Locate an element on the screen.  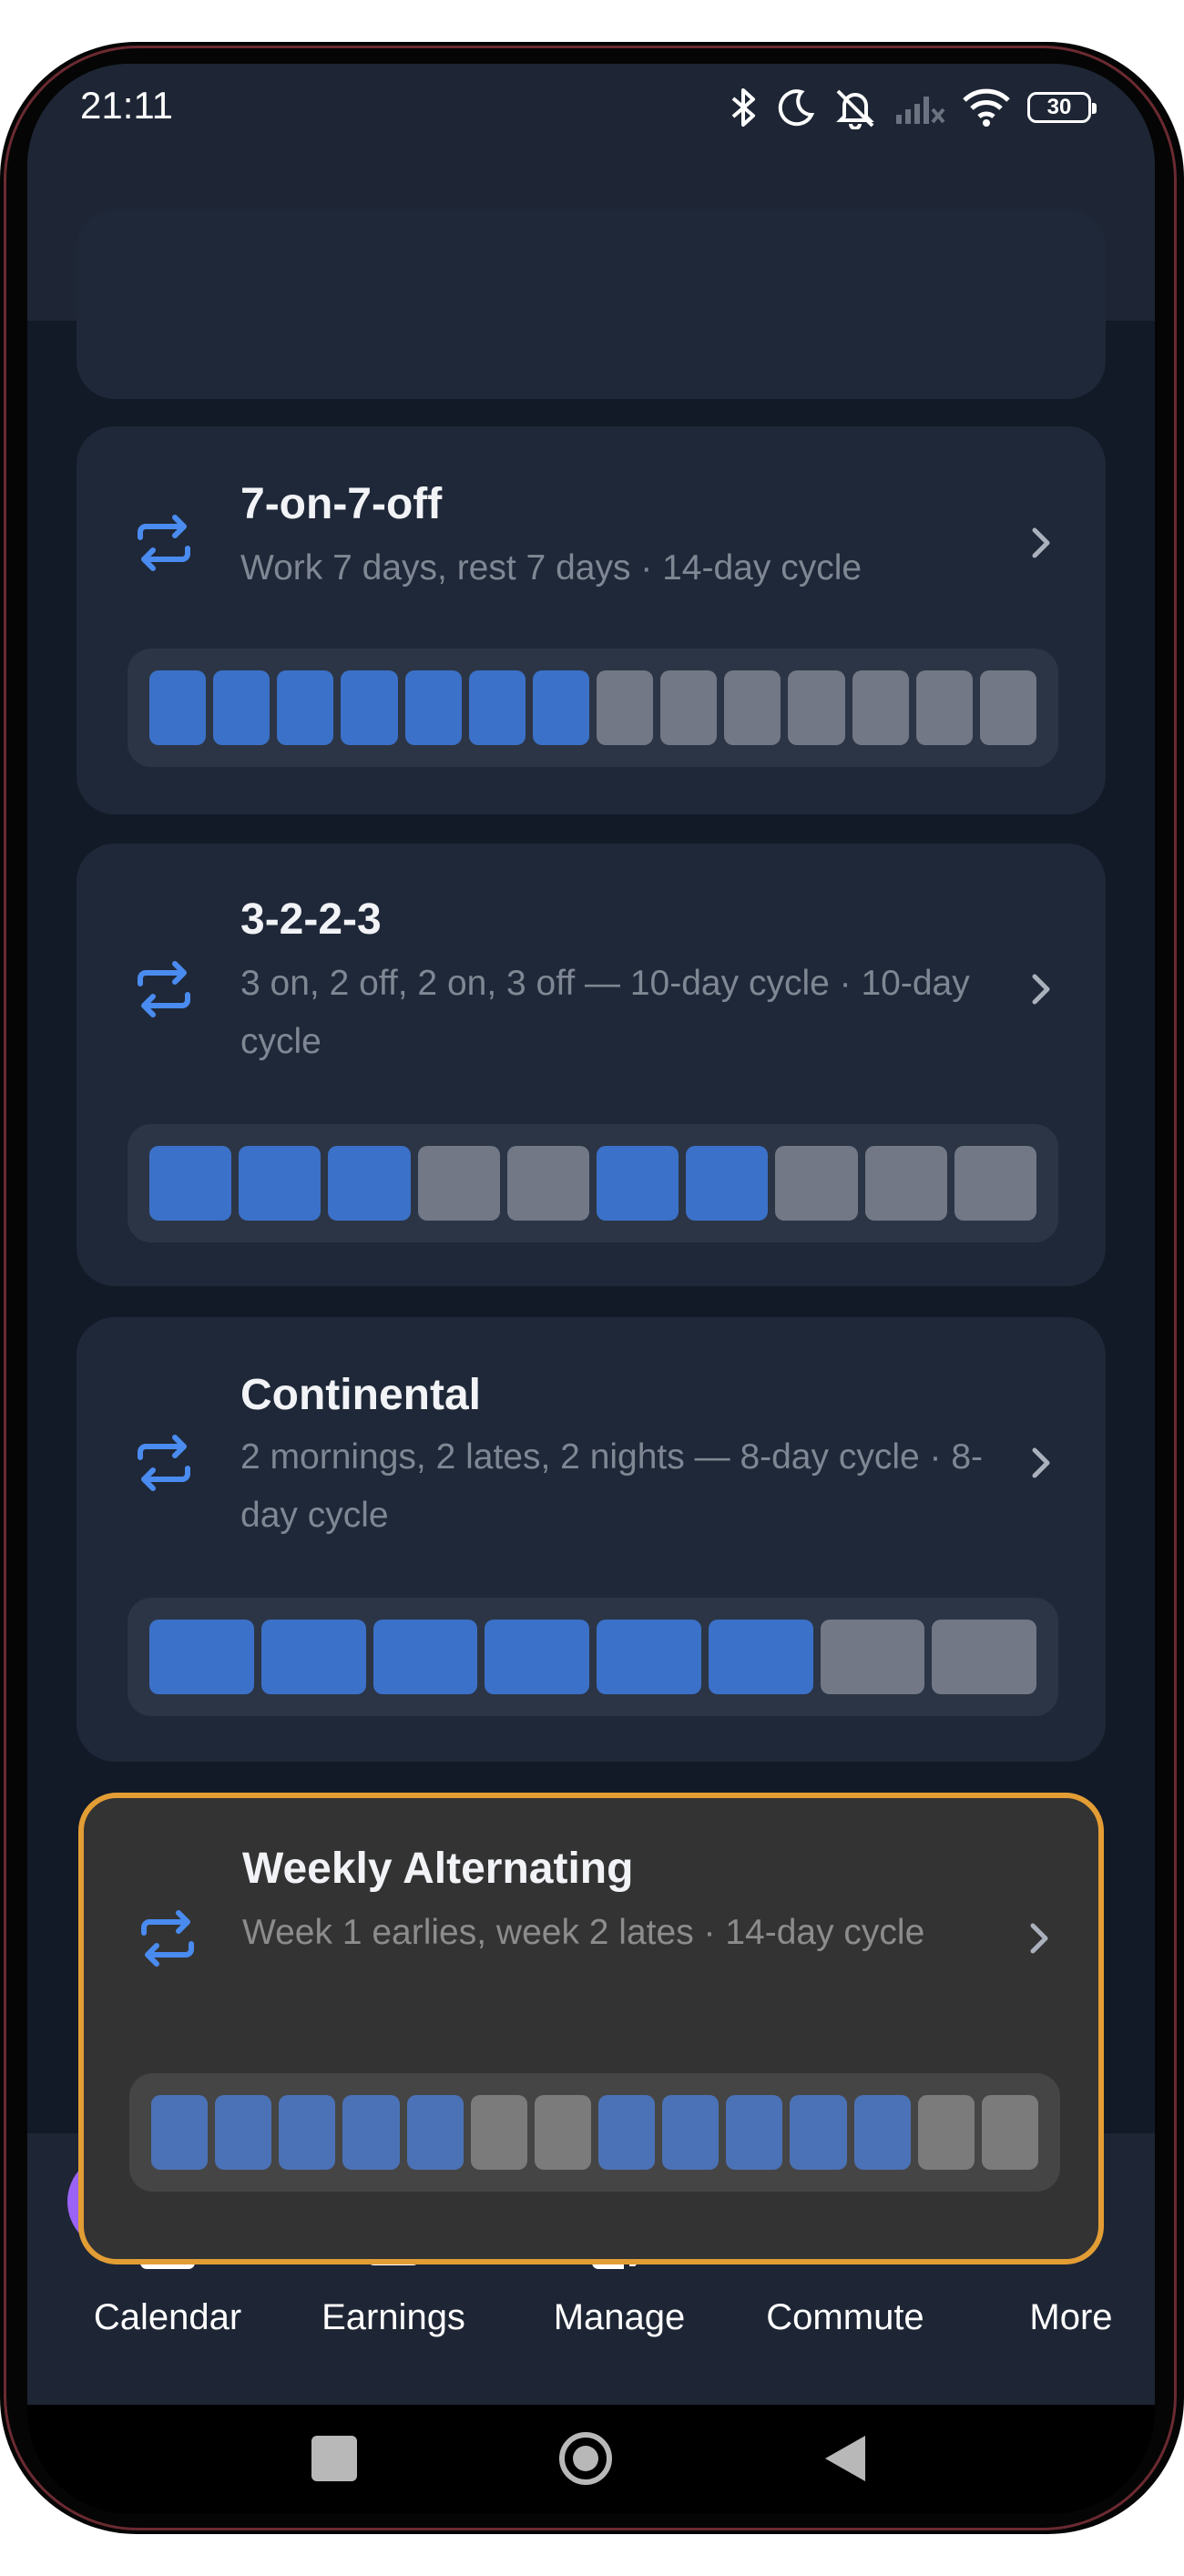
battery-level: 30 is located at coordinates (1059, 107).